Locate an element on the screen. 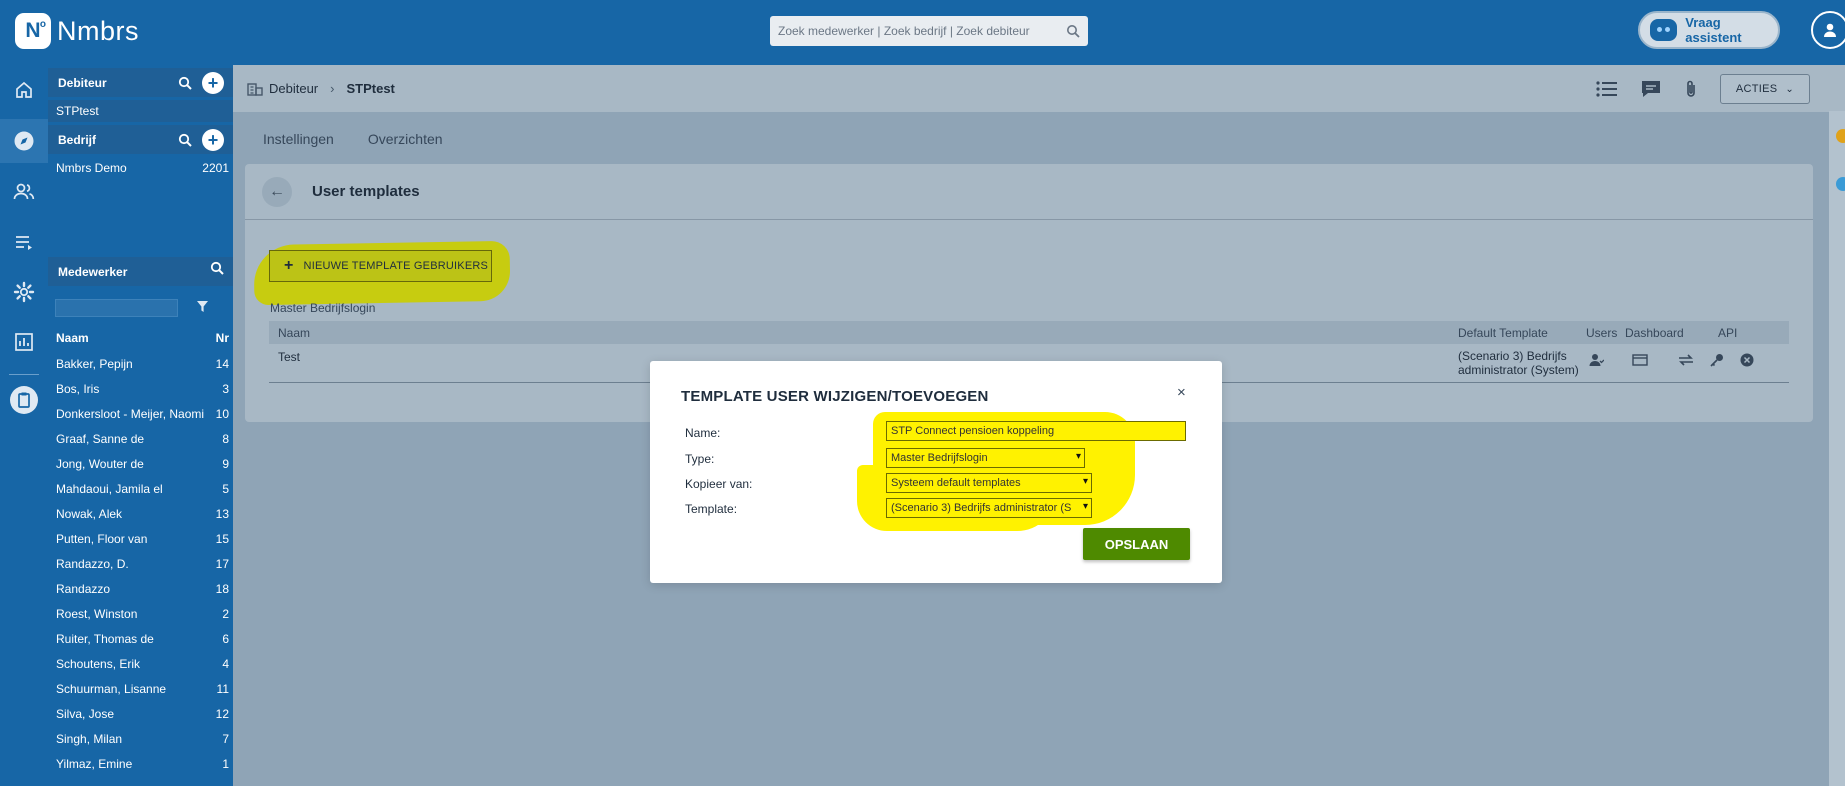 The image size is (1845, 786). list-item: Silva, Jose 12 is located at coordinates (140, 713).